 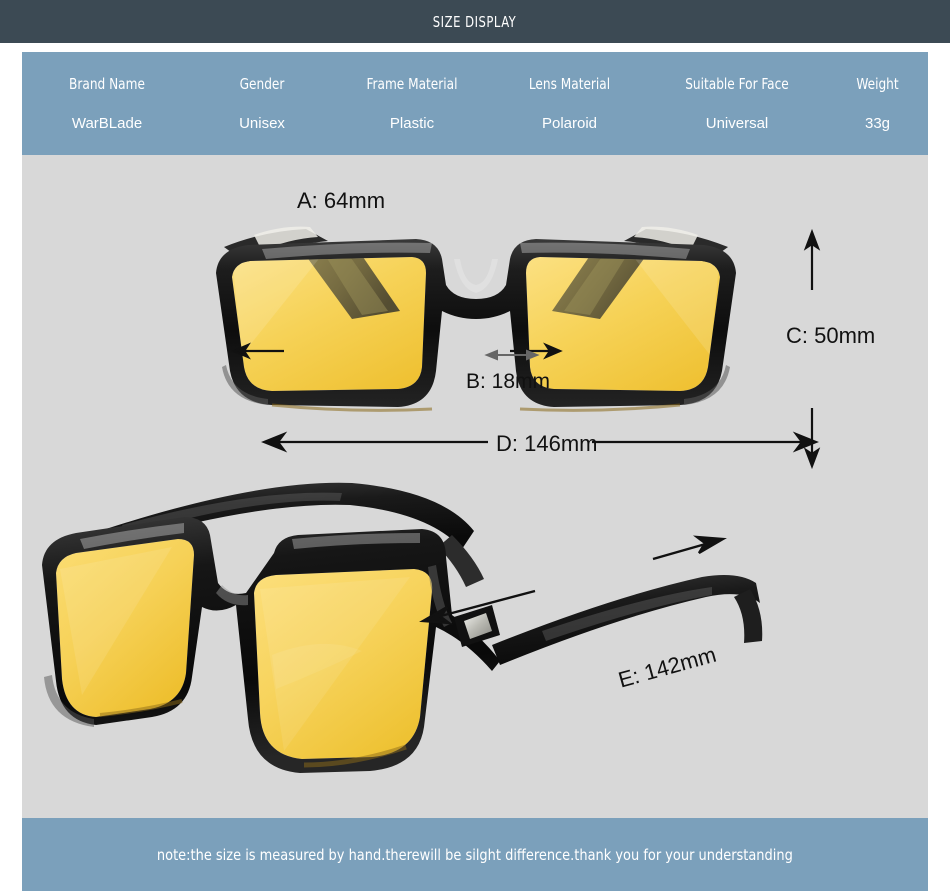 I want to click on spec-header-gender: Gender, so click(x=262, y=84).